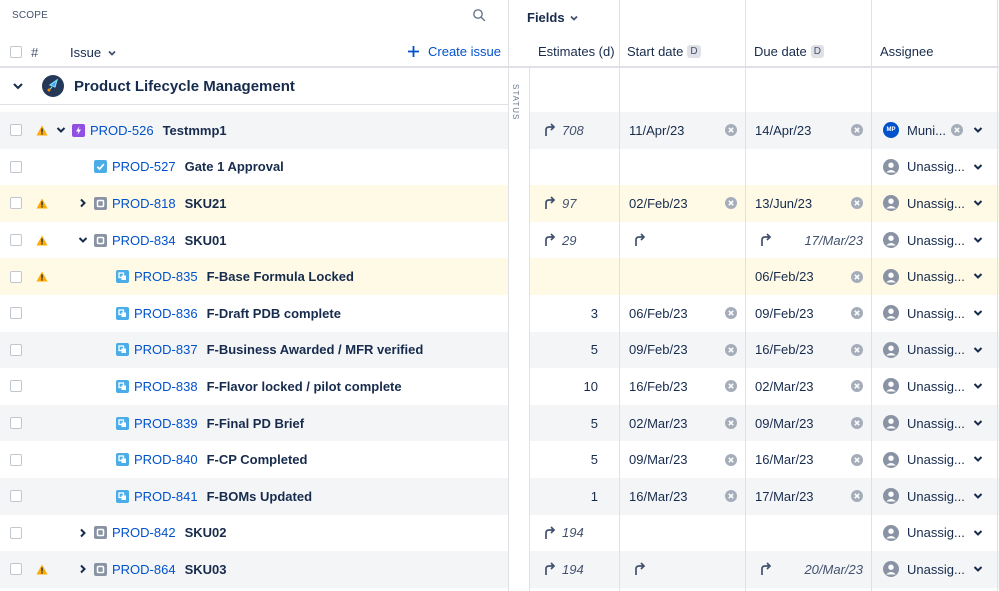 The width and height of the screenshot is (999, 591). What do you see at coordinates (166, 276) in the screenshot?
I see `issue-key-link: PROD-835` at bounding box center [166, 276].